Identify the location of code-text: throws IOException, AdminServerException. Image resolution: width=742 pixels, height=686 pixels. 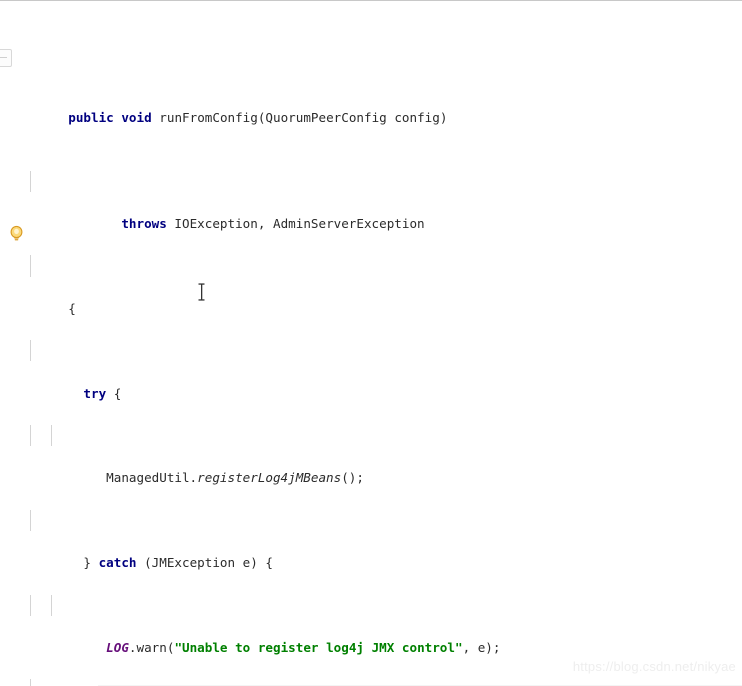
(273, 224).